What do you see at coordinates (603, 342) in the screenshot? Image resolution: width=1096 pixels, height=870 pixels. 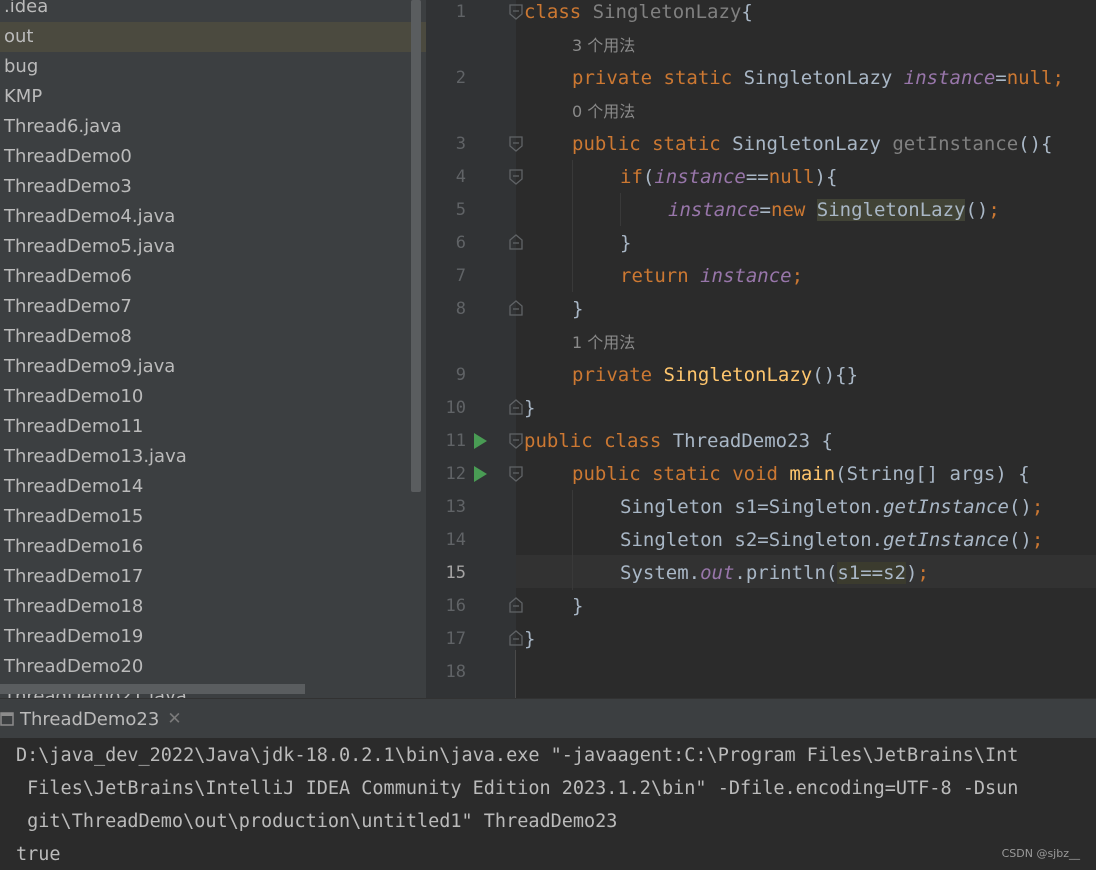 I see `usage-hint: 1 个用法` at bounding box center [603, 342].